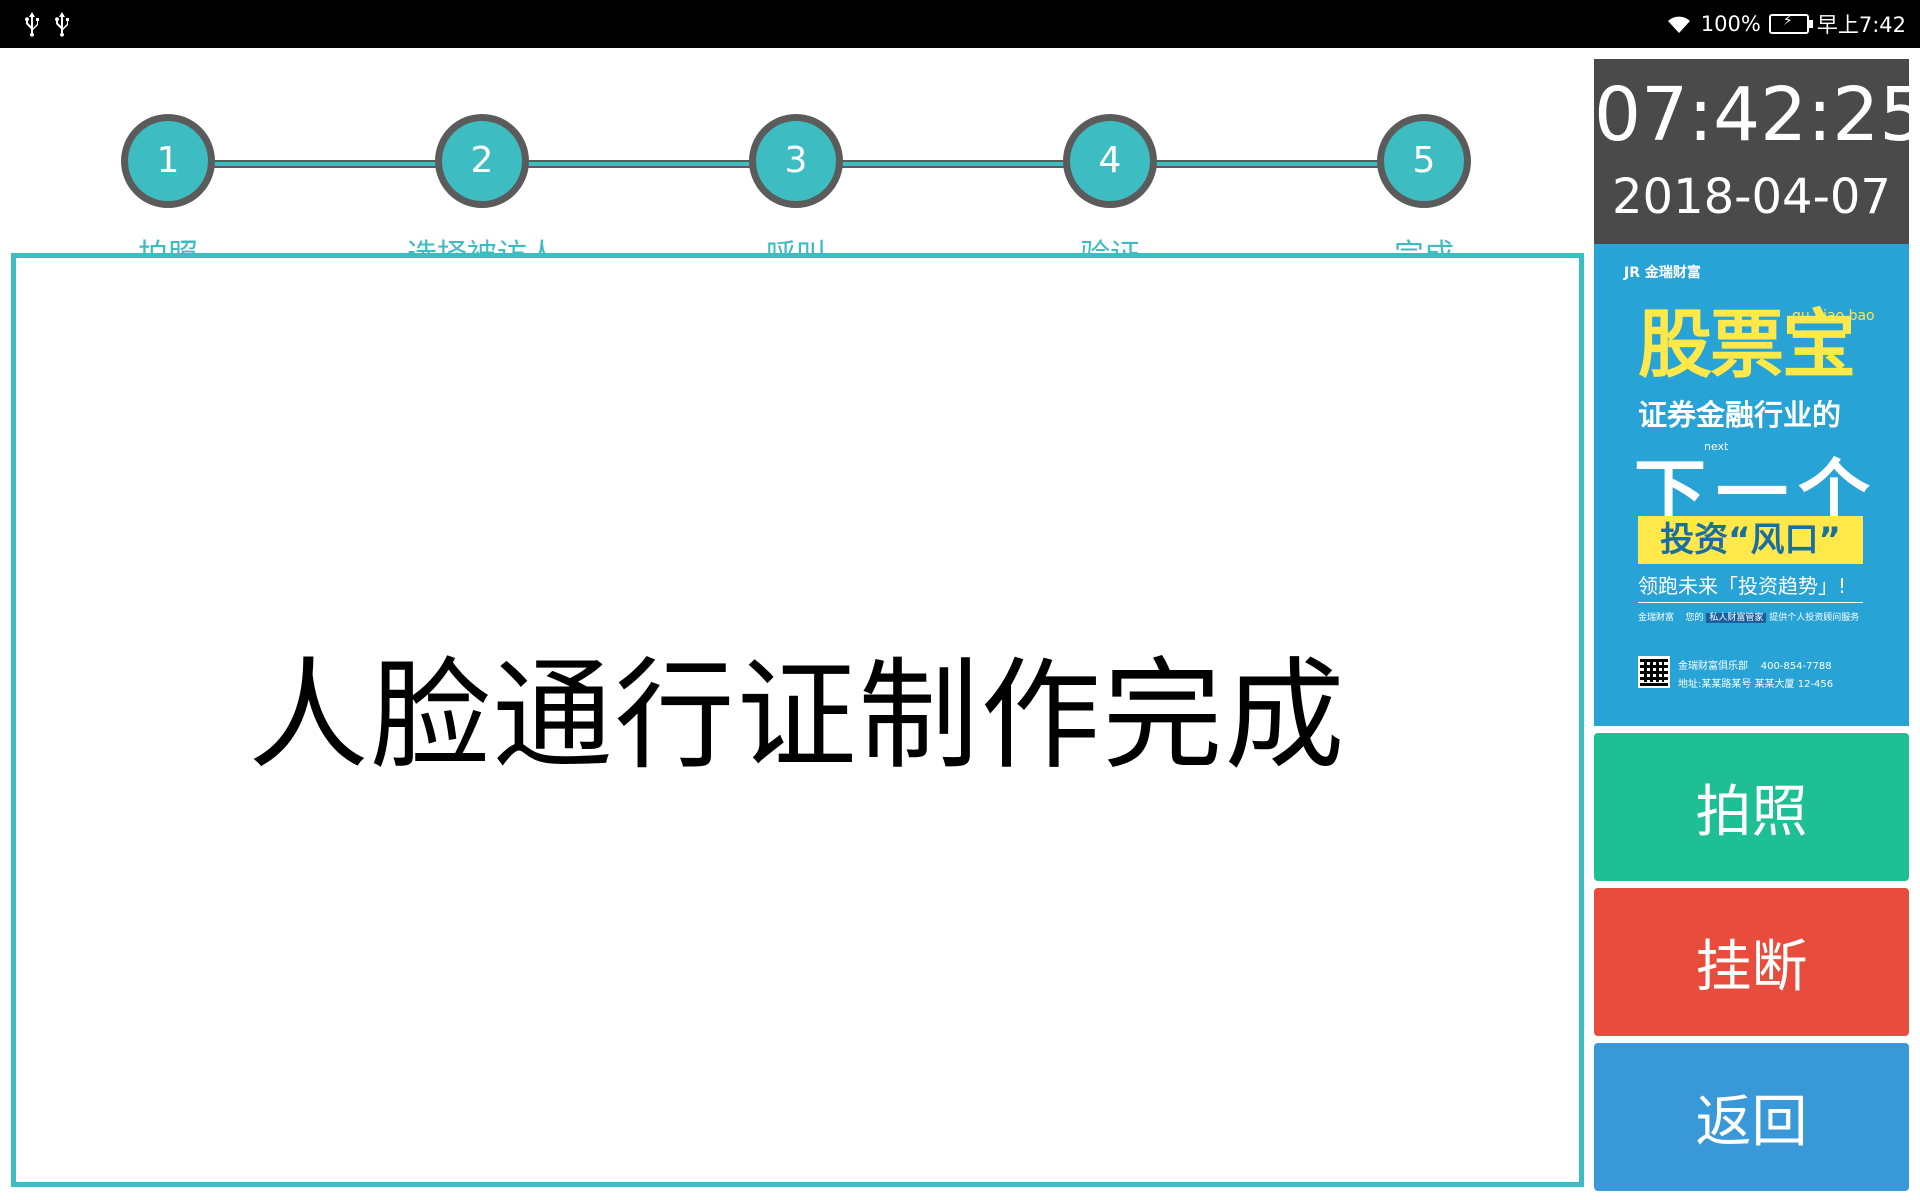 This screenshot has height=1200, width=1920. I want to click on step-5: 5 完成, so click(1424, 194).